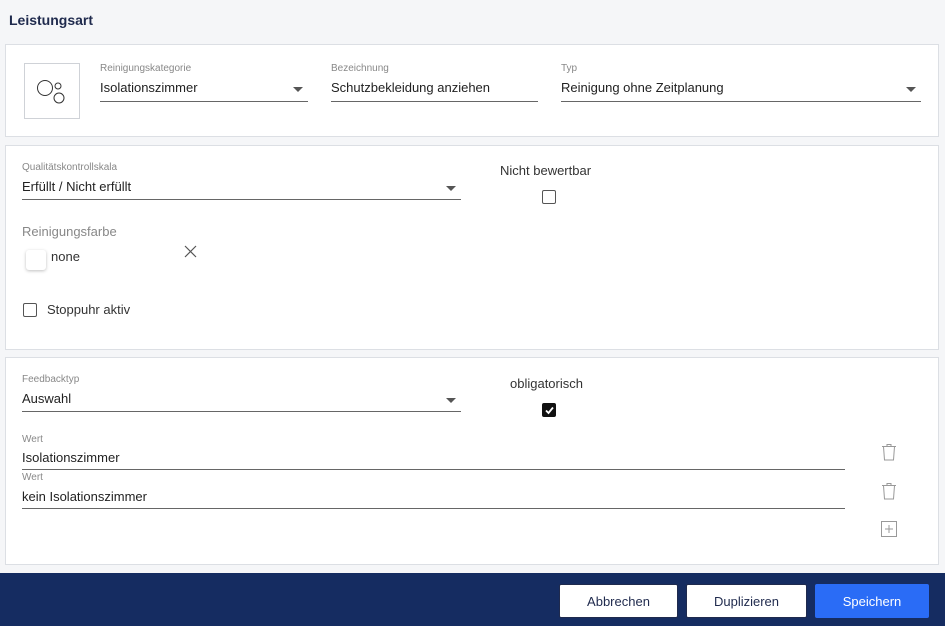  What do you see at coordinates (546, 383) in the screenshot?
I see `mandatory-label: obligatorisch` at bounding box center [546, 383].